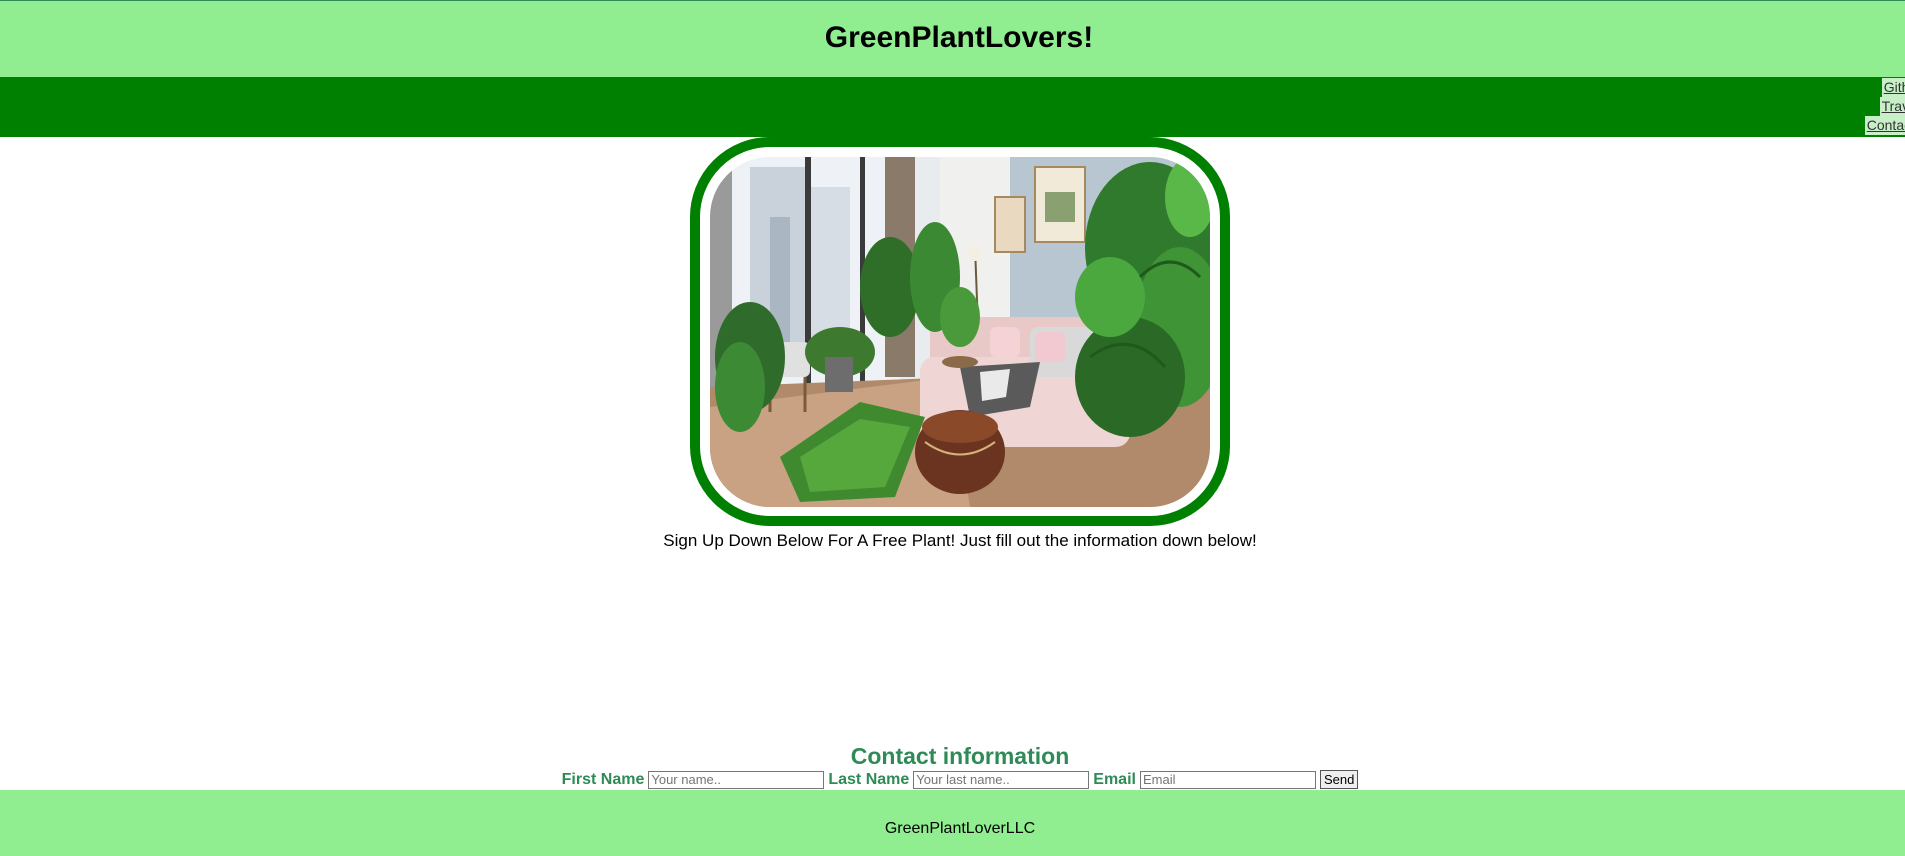 The height and width of the screenshot is (856, 1905). I want to click on last-name-label: Last Name, so click(869, 779).